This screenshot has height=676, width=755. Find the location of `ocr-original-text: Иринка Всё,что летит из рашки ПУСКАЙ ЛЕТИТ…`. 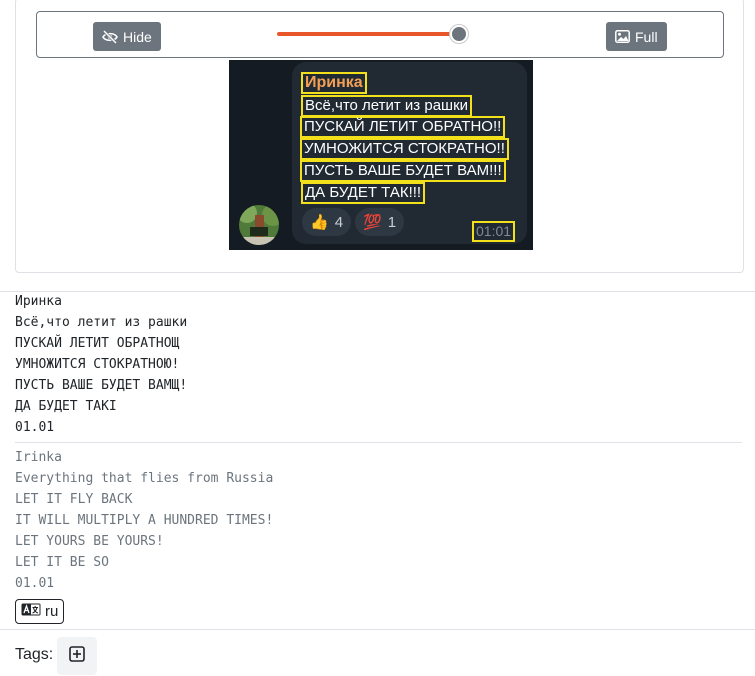

ocr-original-text: Иринка Всё,что летит из рашки ПУСКАЙ ЛЕТИТ… is located at coordinates (101, 364).